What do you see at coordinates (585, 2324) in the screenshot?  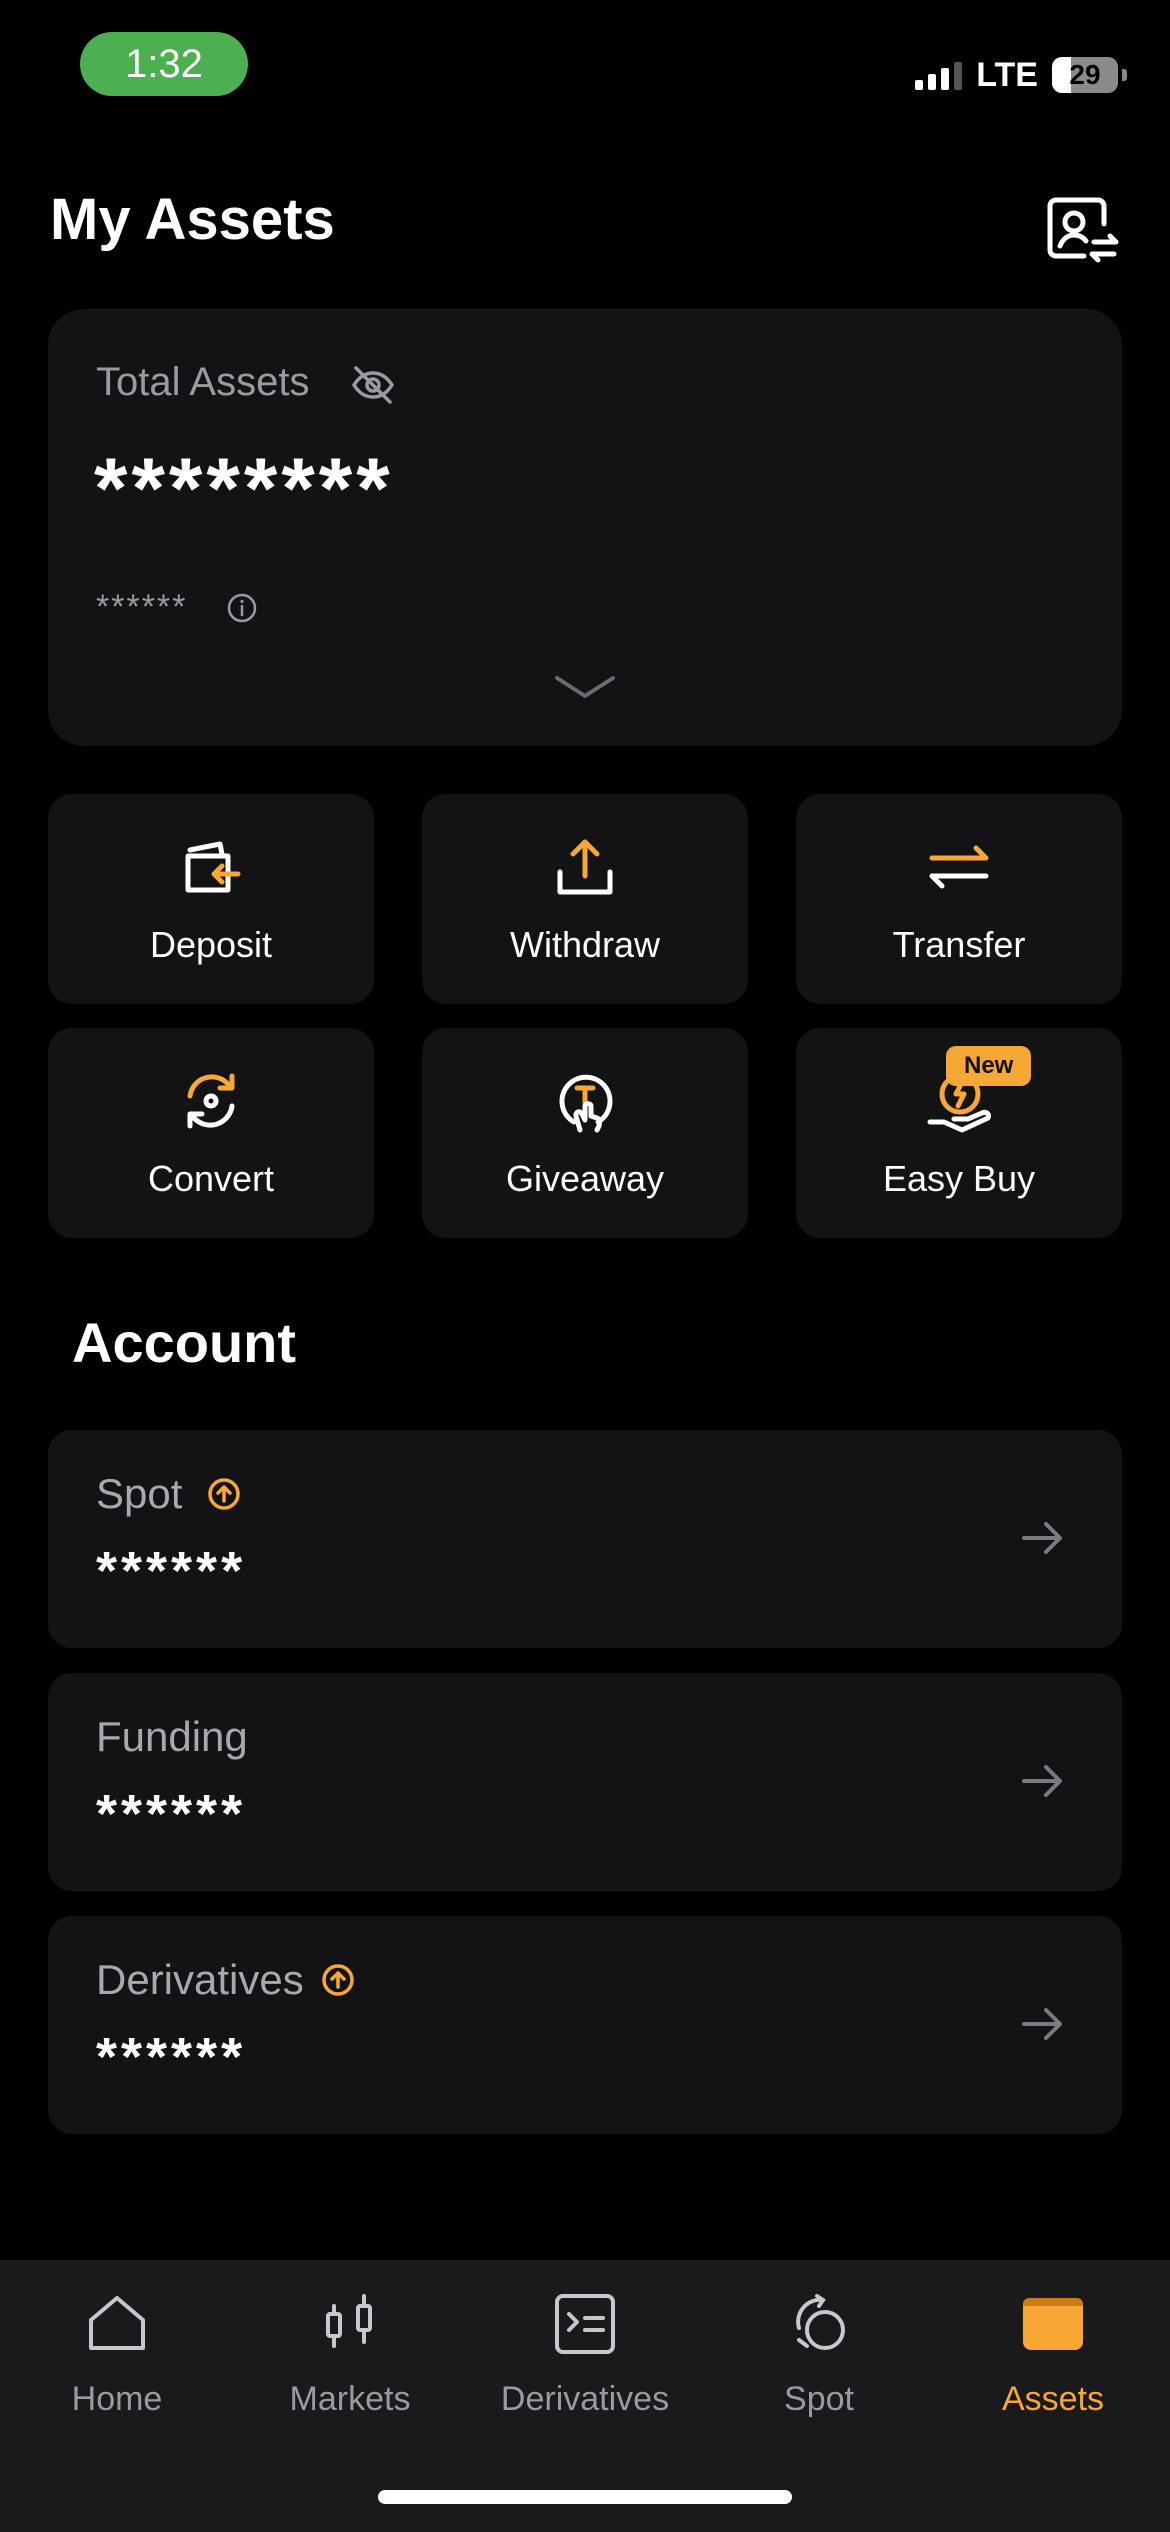 I see `derivatives-icon` at bounding box center [585, 2324].